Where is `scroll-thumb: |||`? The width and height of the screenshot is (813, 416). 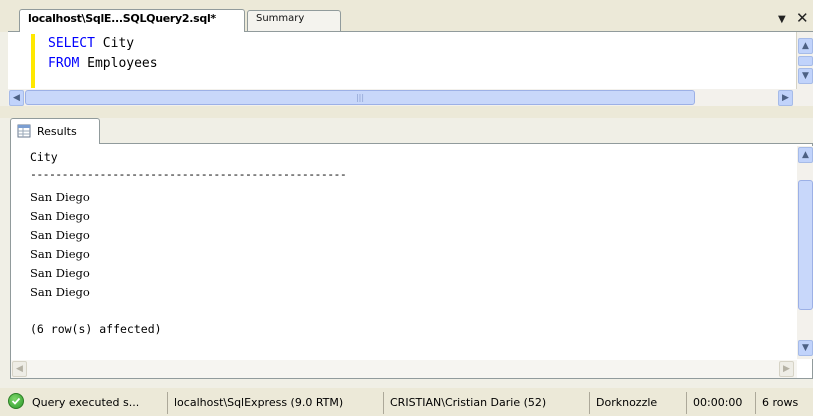
scroll-thumb: ||| is located at coordinates (360, 97).